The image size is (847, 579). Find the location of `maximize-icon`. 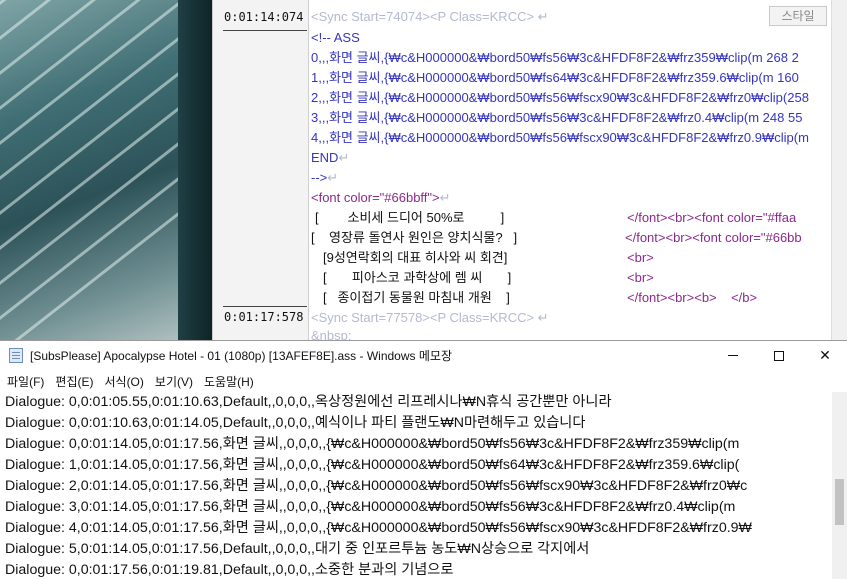

maximize-icon is located at coordinates (779, 355).